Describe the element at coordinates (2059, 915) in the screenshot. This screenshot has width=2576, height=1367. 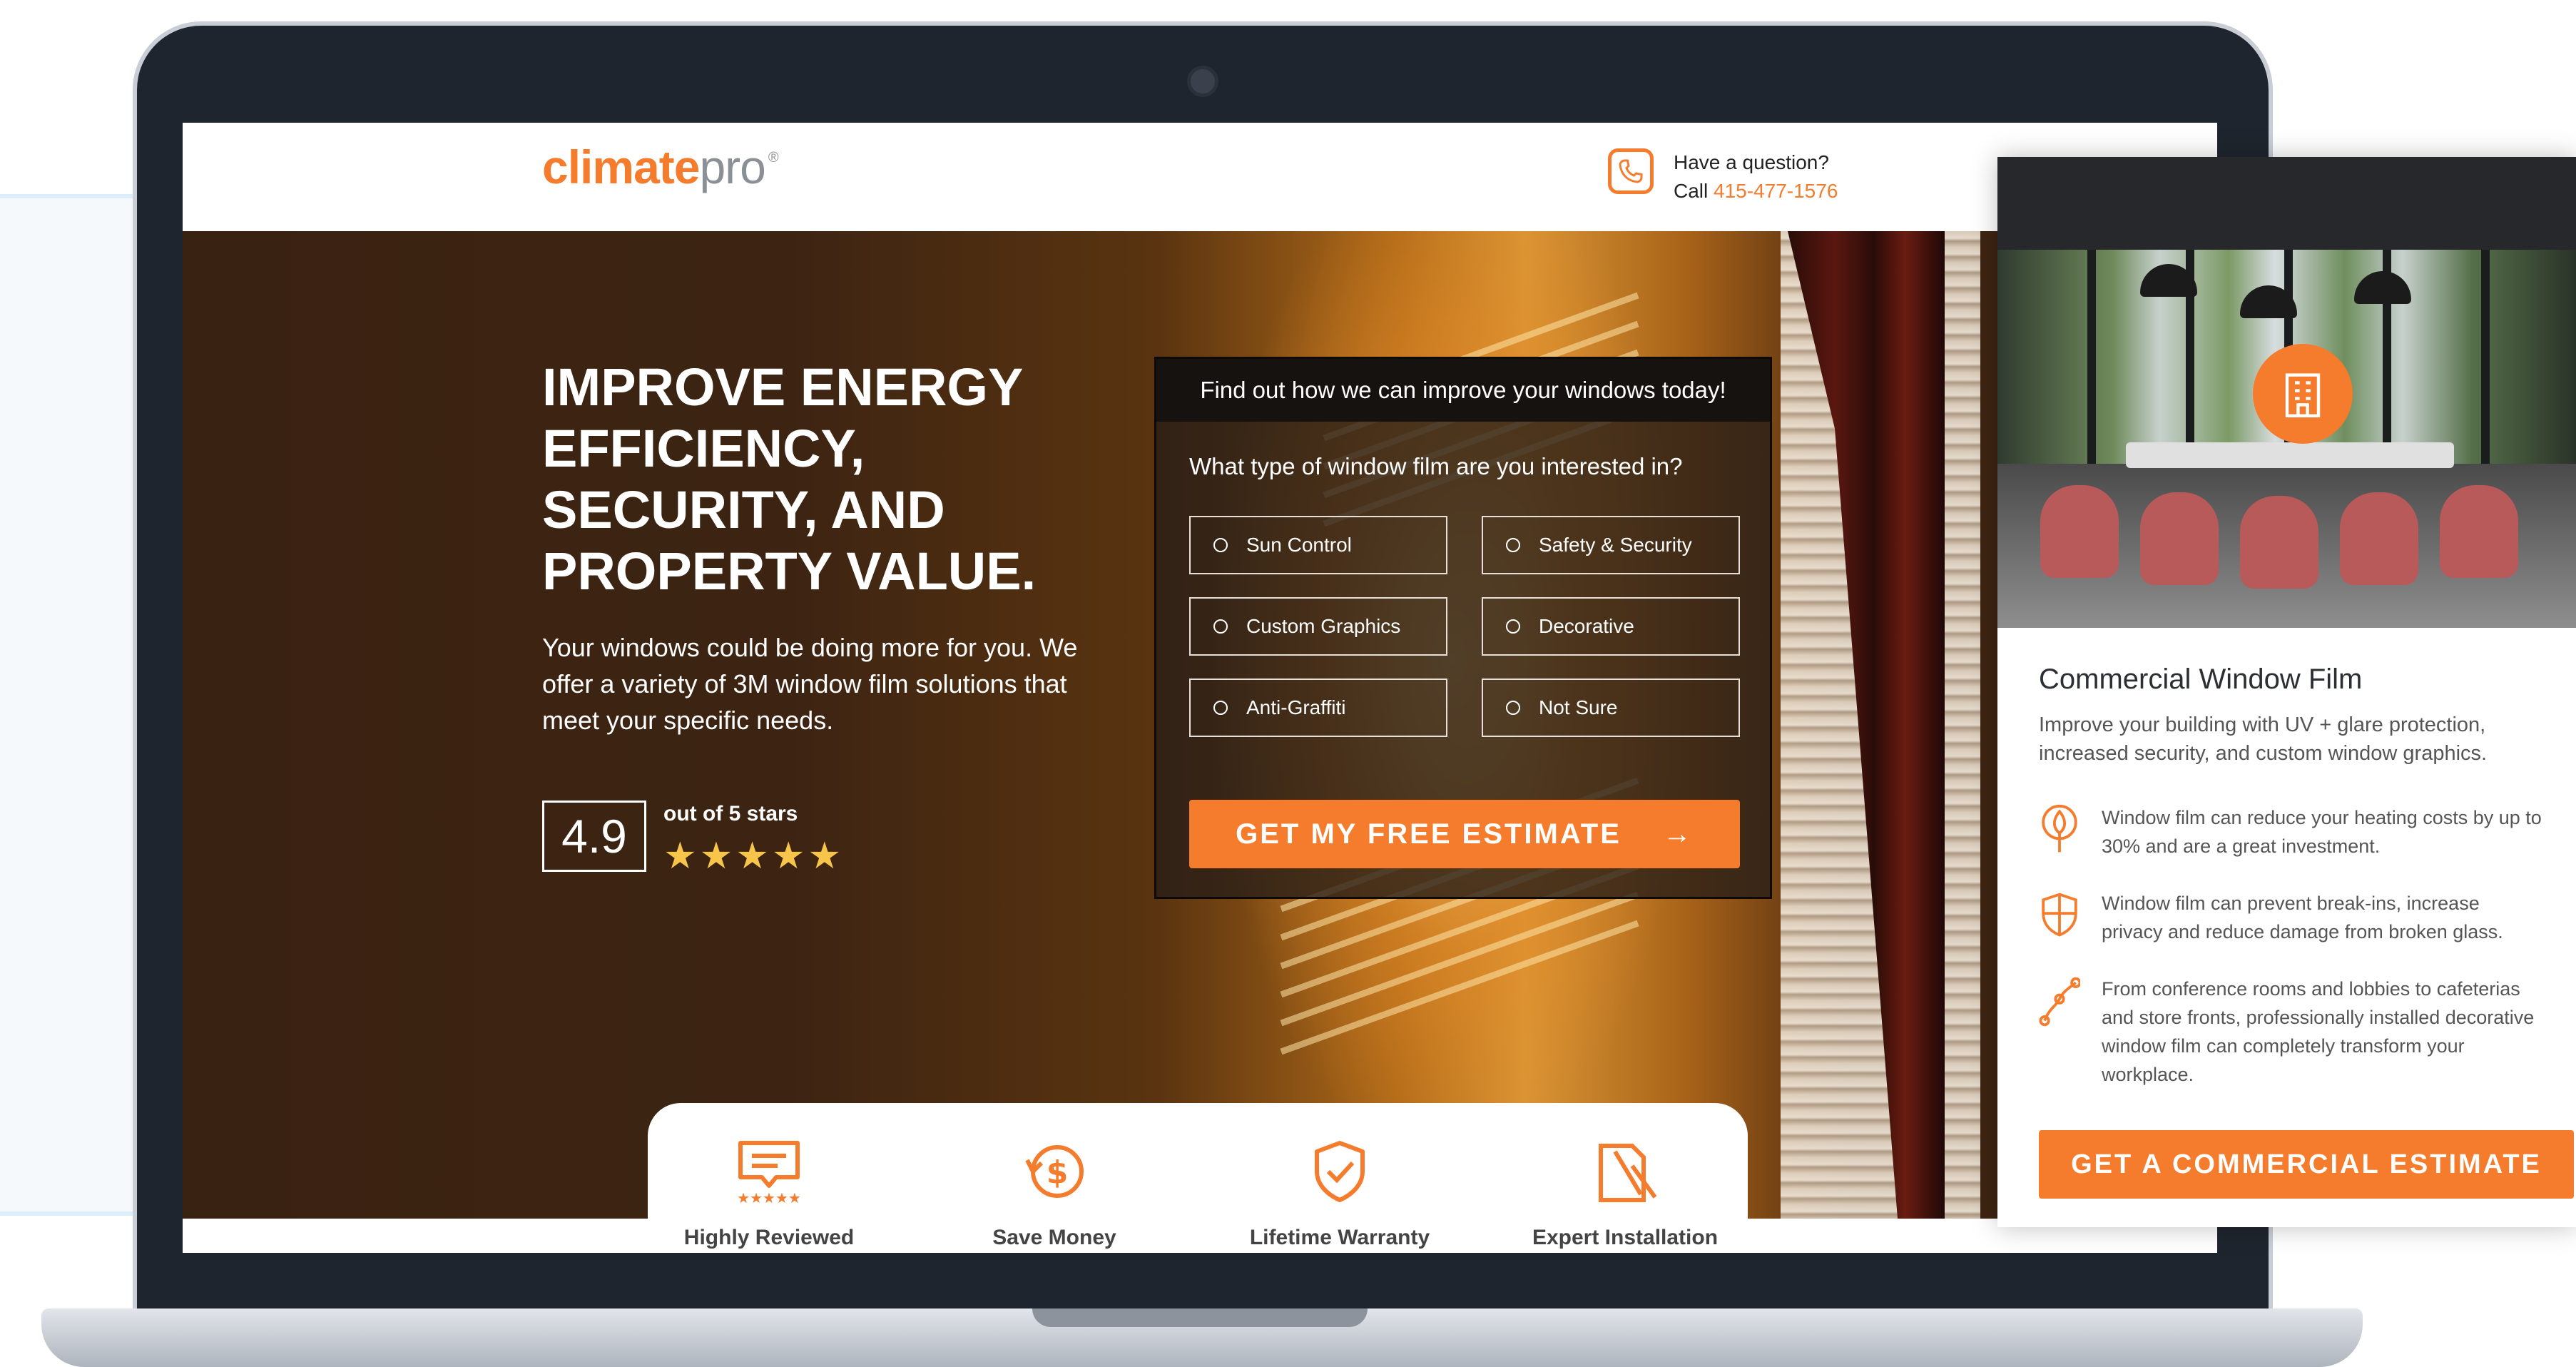
I see `shield-icon` at that location.